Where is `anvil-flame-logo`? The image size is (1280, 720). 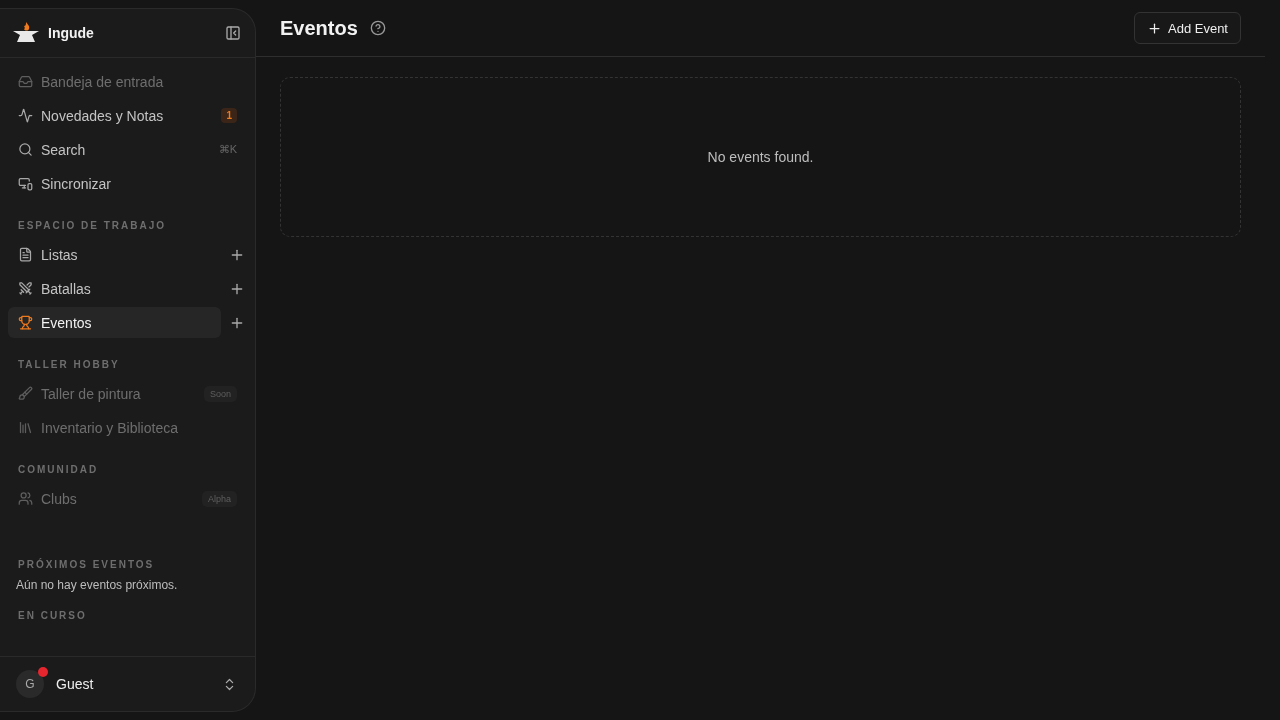 anvil-flame-logo is located at coordinates (26, 33).